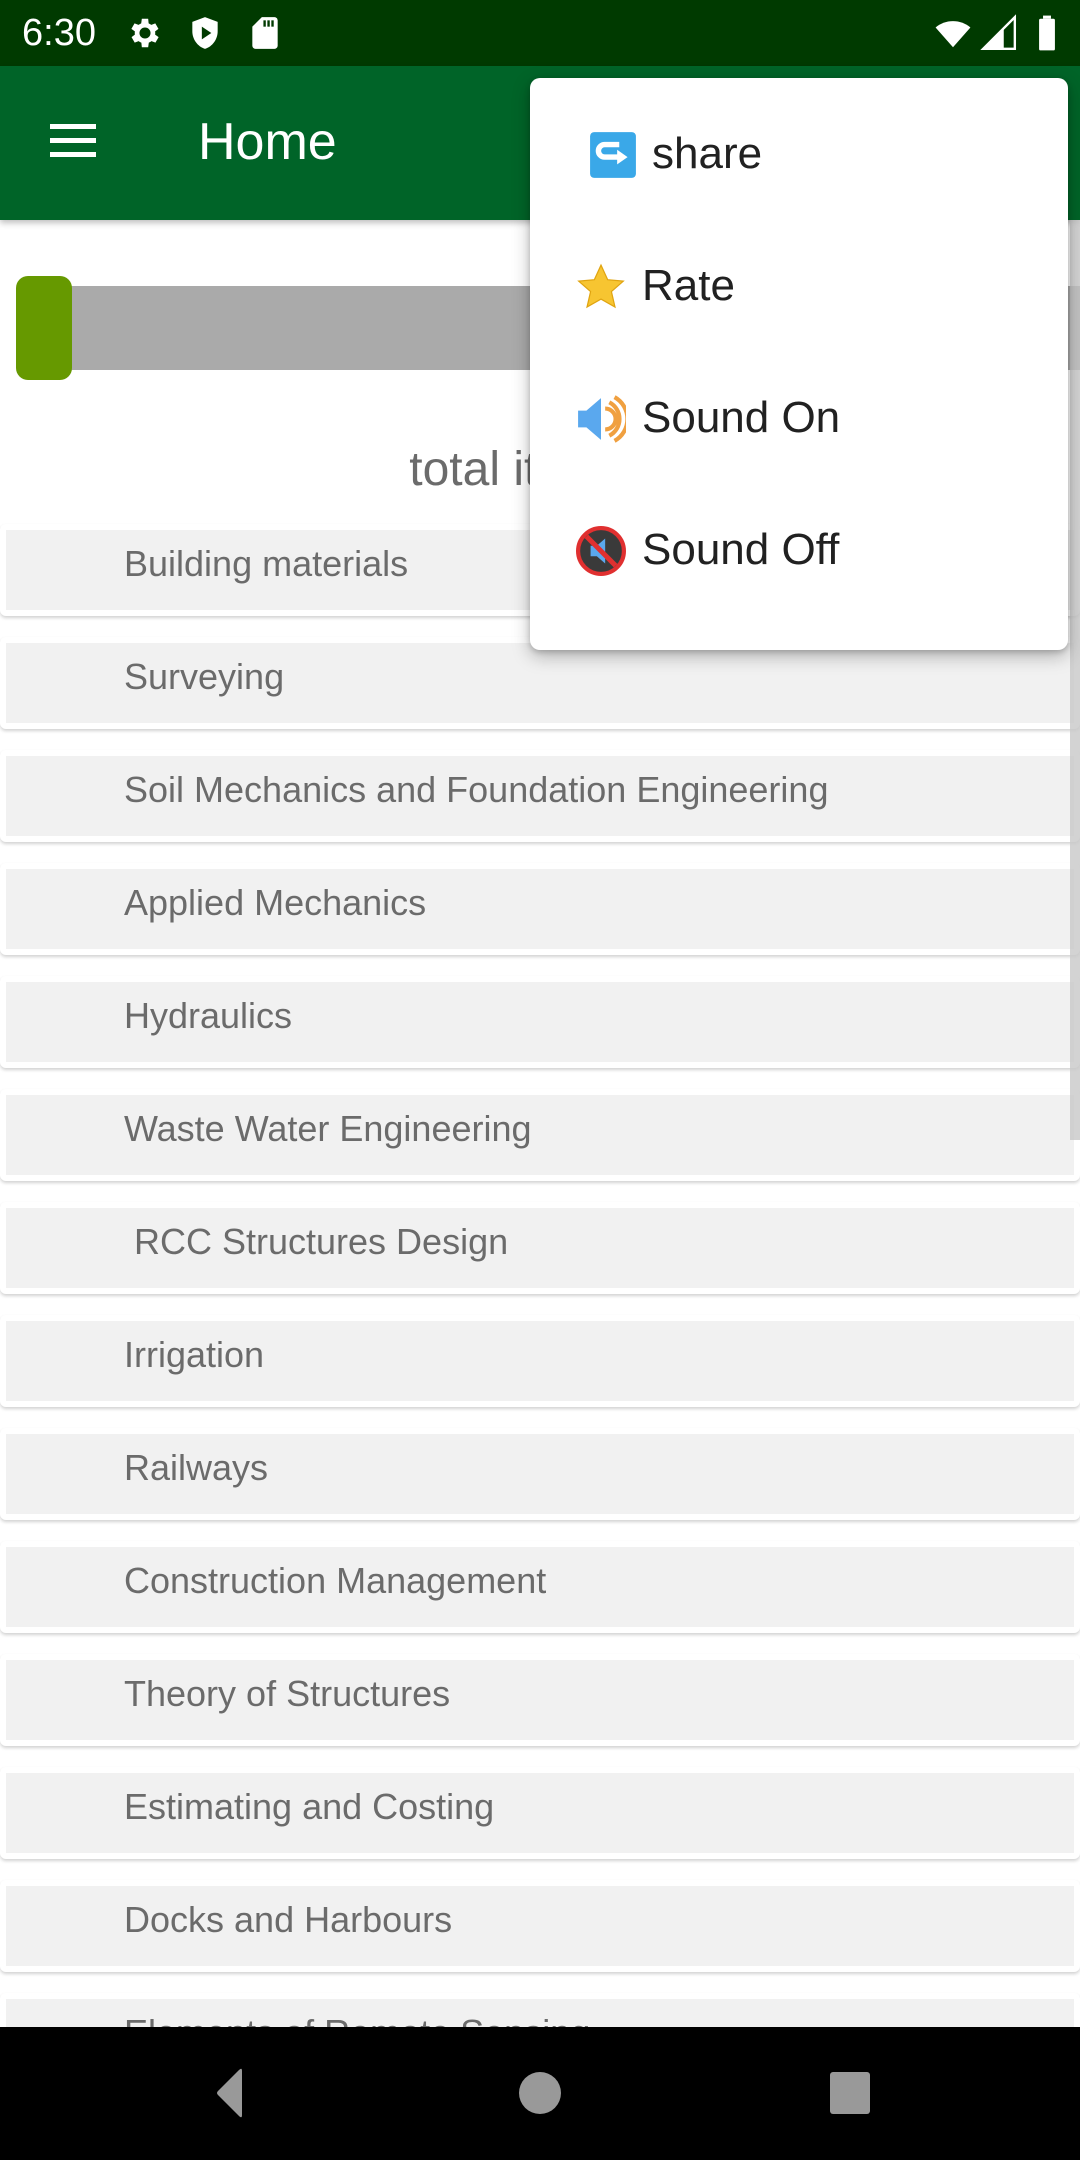 Image resolution: width=1080 pixels, height=2160 pixels. Describe the element at coordinates (230, 2093) in the screenshot. I see `back-icon` at that location.